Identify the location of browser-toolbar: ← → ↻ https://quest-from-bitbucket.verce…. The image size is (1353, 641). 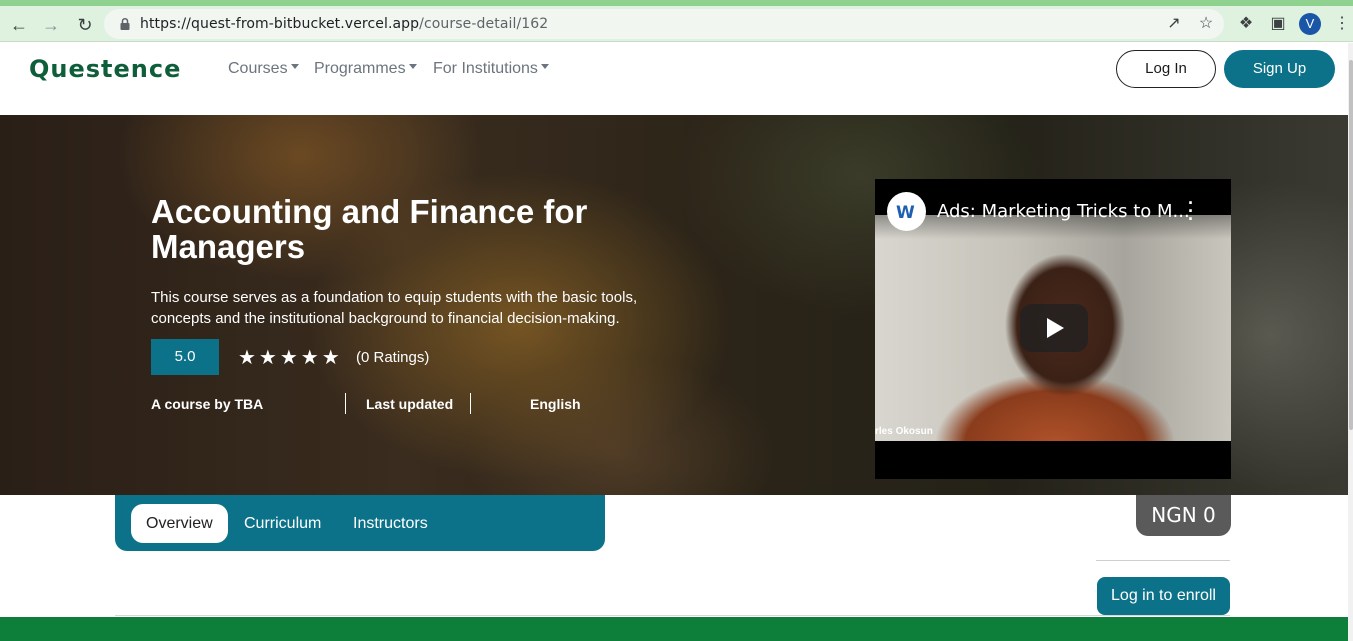
(676, 24).